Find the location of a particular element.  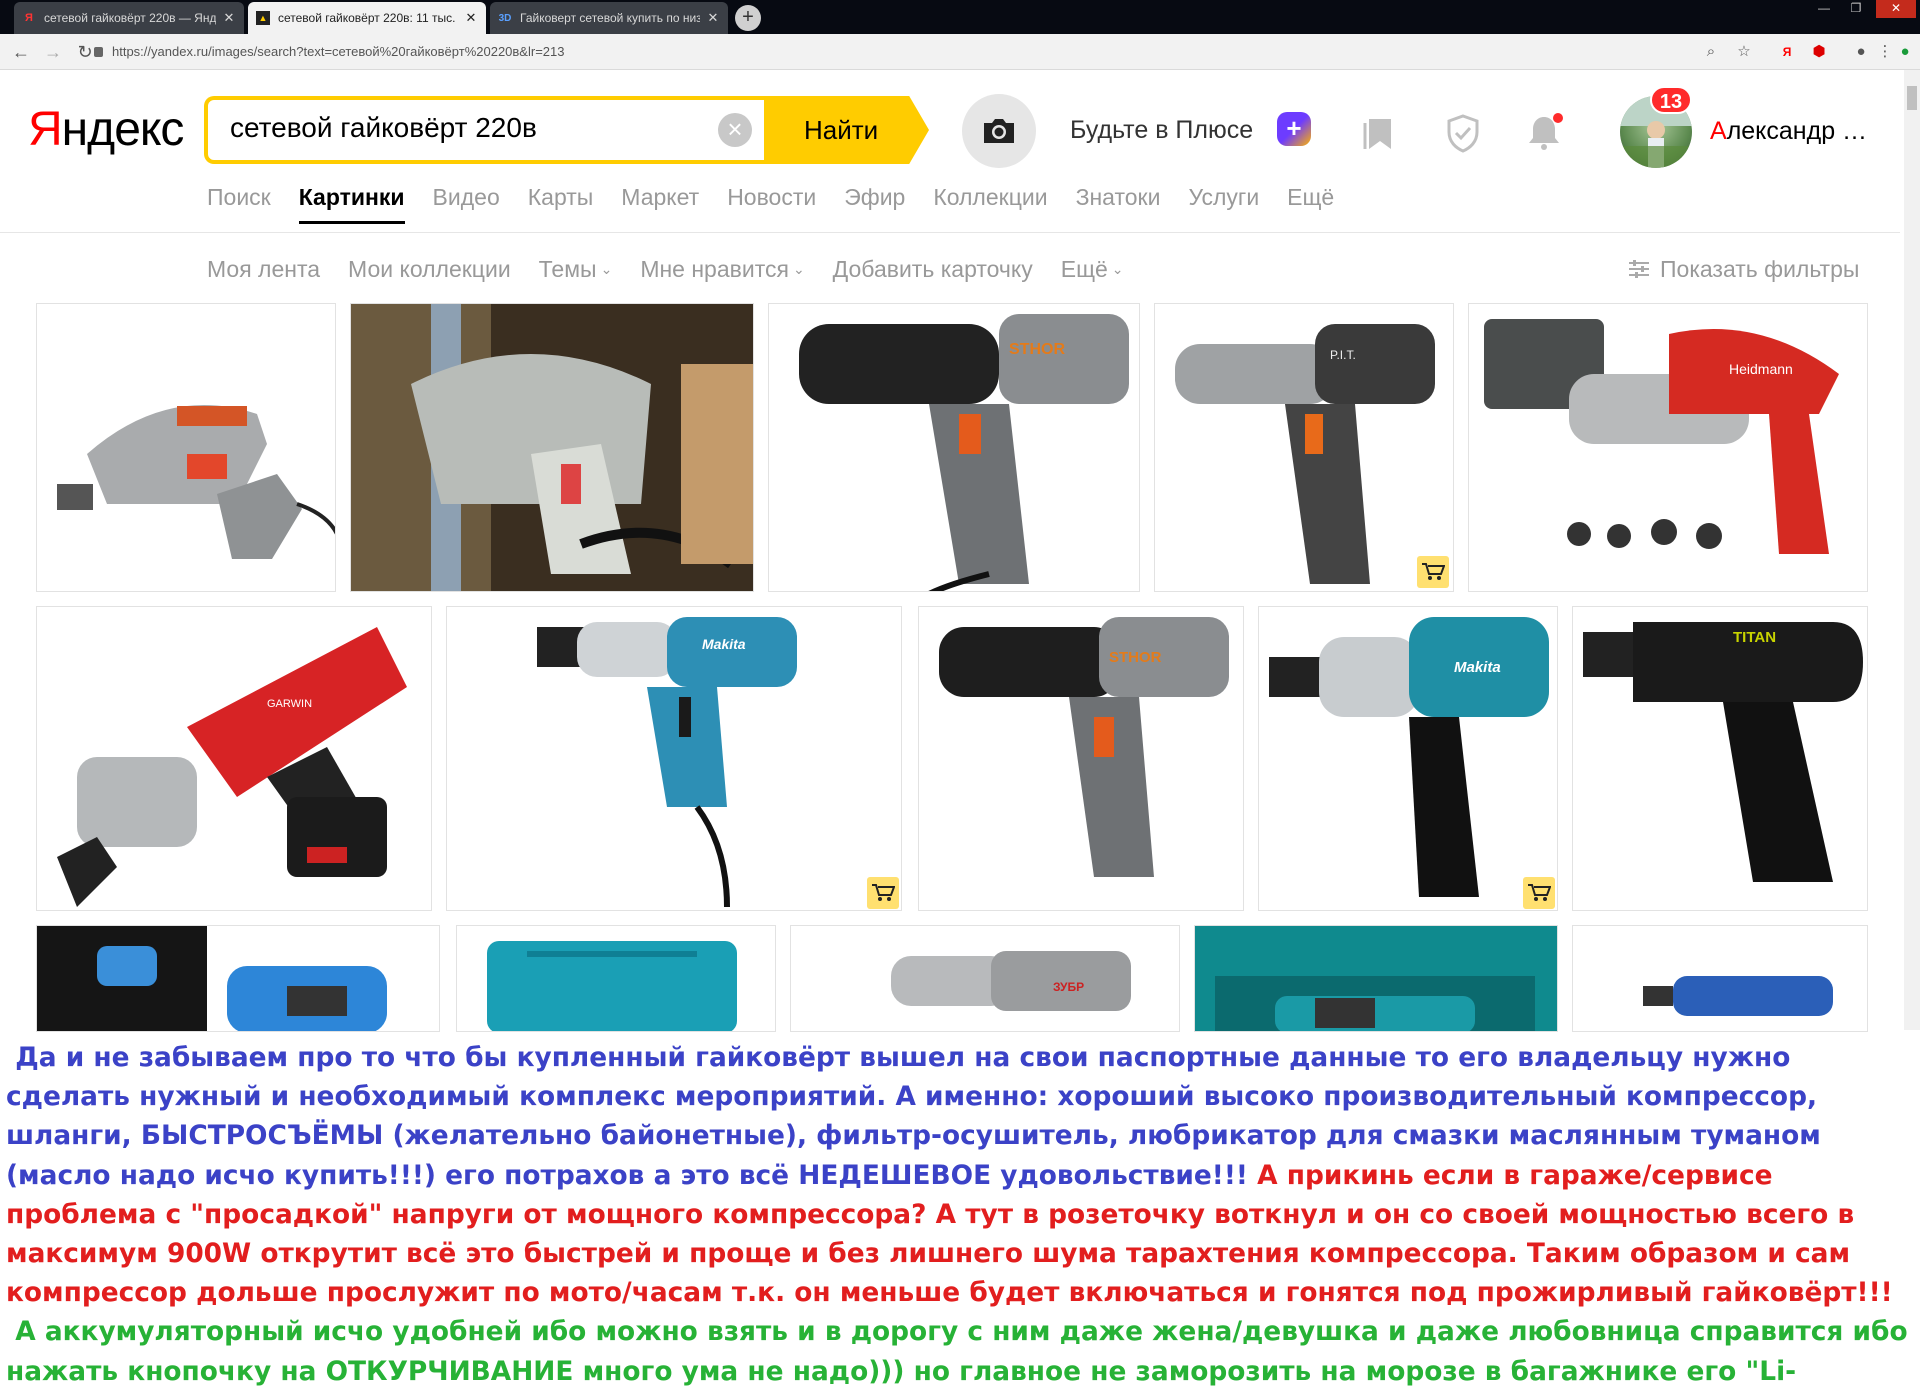

browser-tab-1: Я сетевой гайковёрт 220в — Яндекс ✕ is located at coordinates (129, 18).